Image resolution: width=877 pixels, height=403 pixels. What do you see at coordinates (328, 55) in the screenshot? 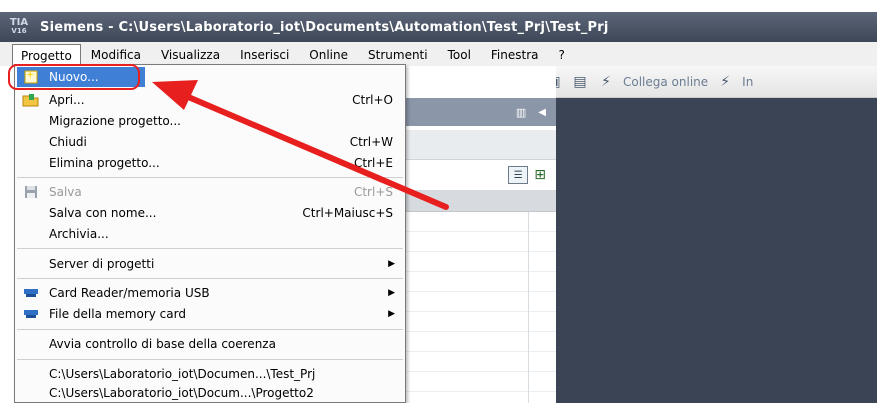
I see `menu-online: Online` at bounding box center [328, 55].